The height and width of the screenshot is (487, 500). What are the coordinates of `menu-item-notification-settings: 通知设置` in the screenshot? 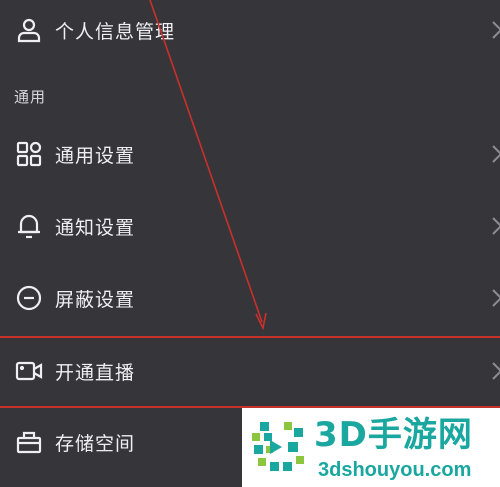 It's located at (250, 226).